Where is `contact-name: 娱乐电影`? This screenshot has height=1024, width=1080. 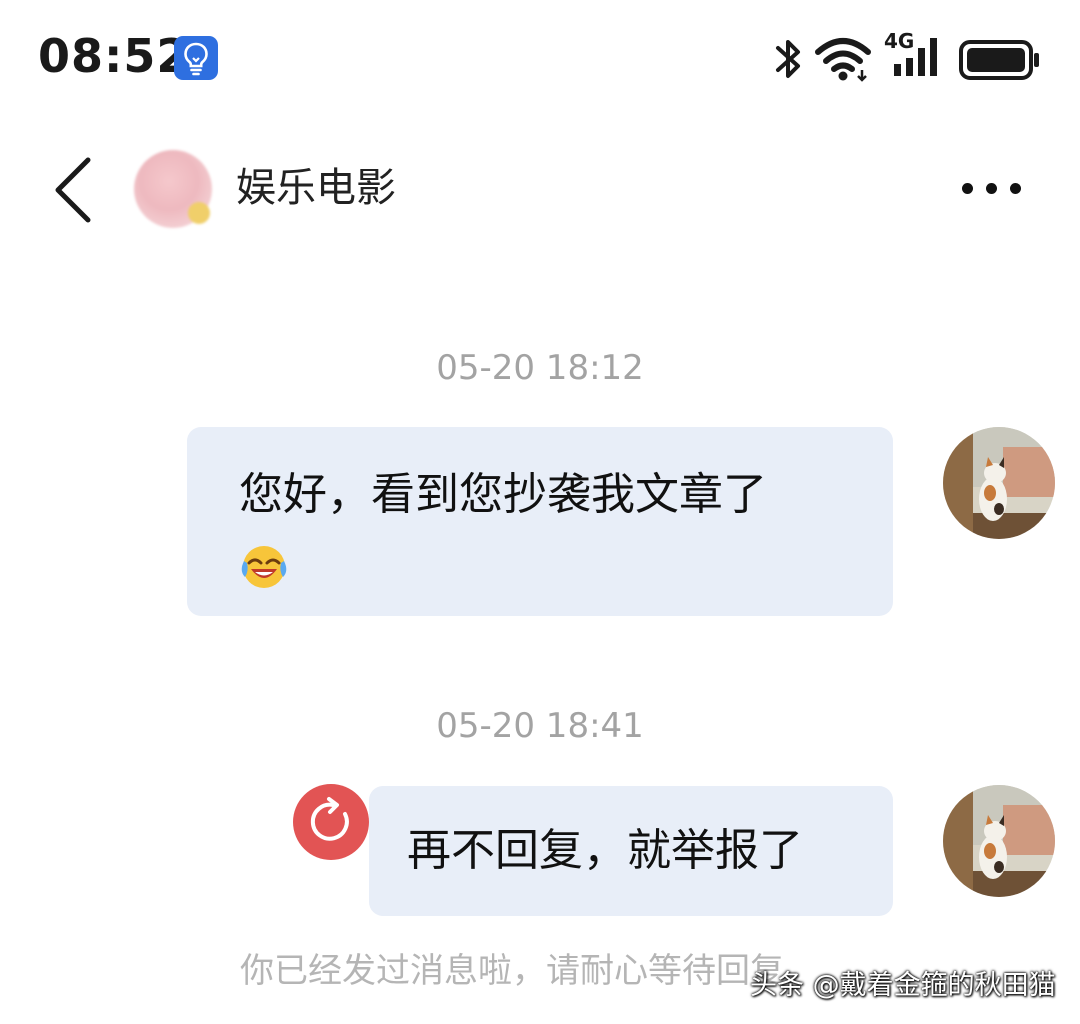 contact-name: 娱乐电影 is located at coordinates (316, 188).